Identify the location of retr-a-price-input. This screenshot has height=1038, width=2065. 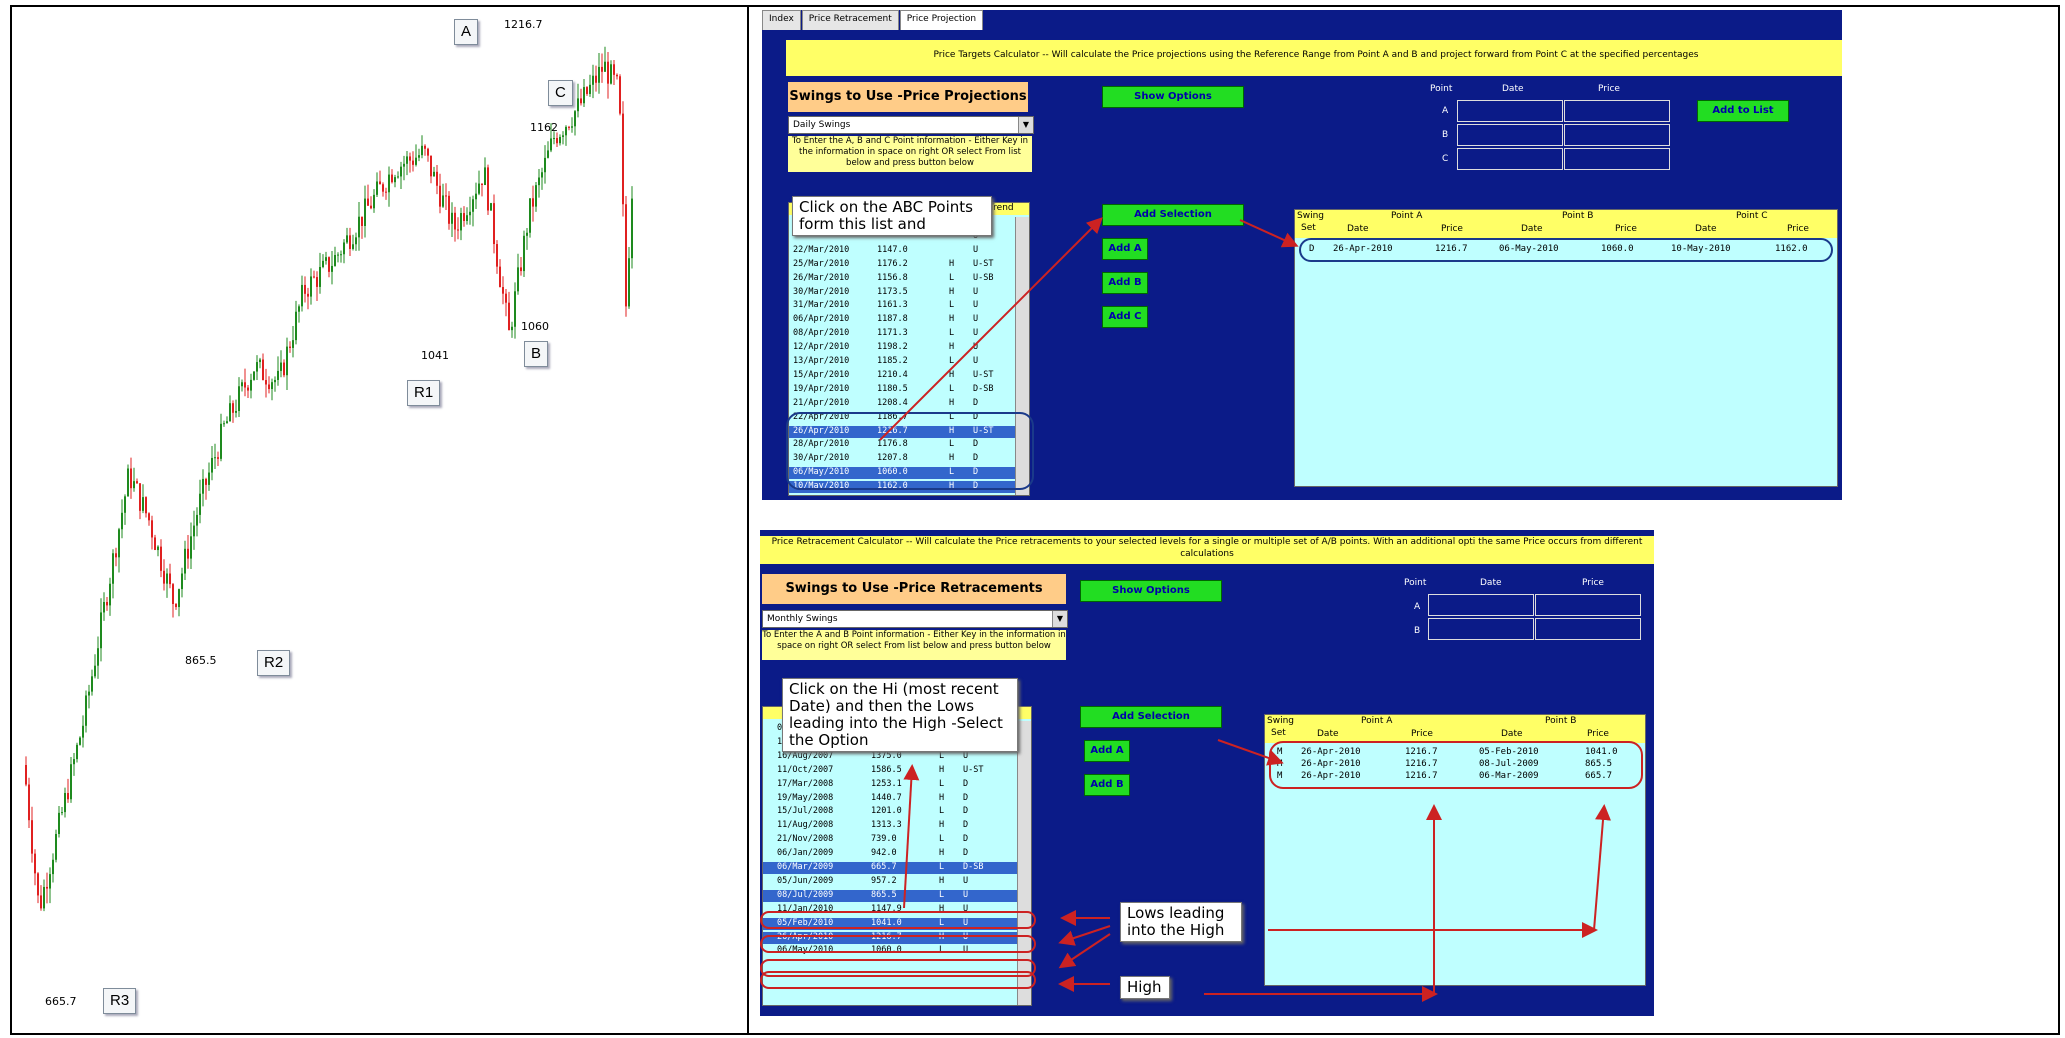
(1588, 605).